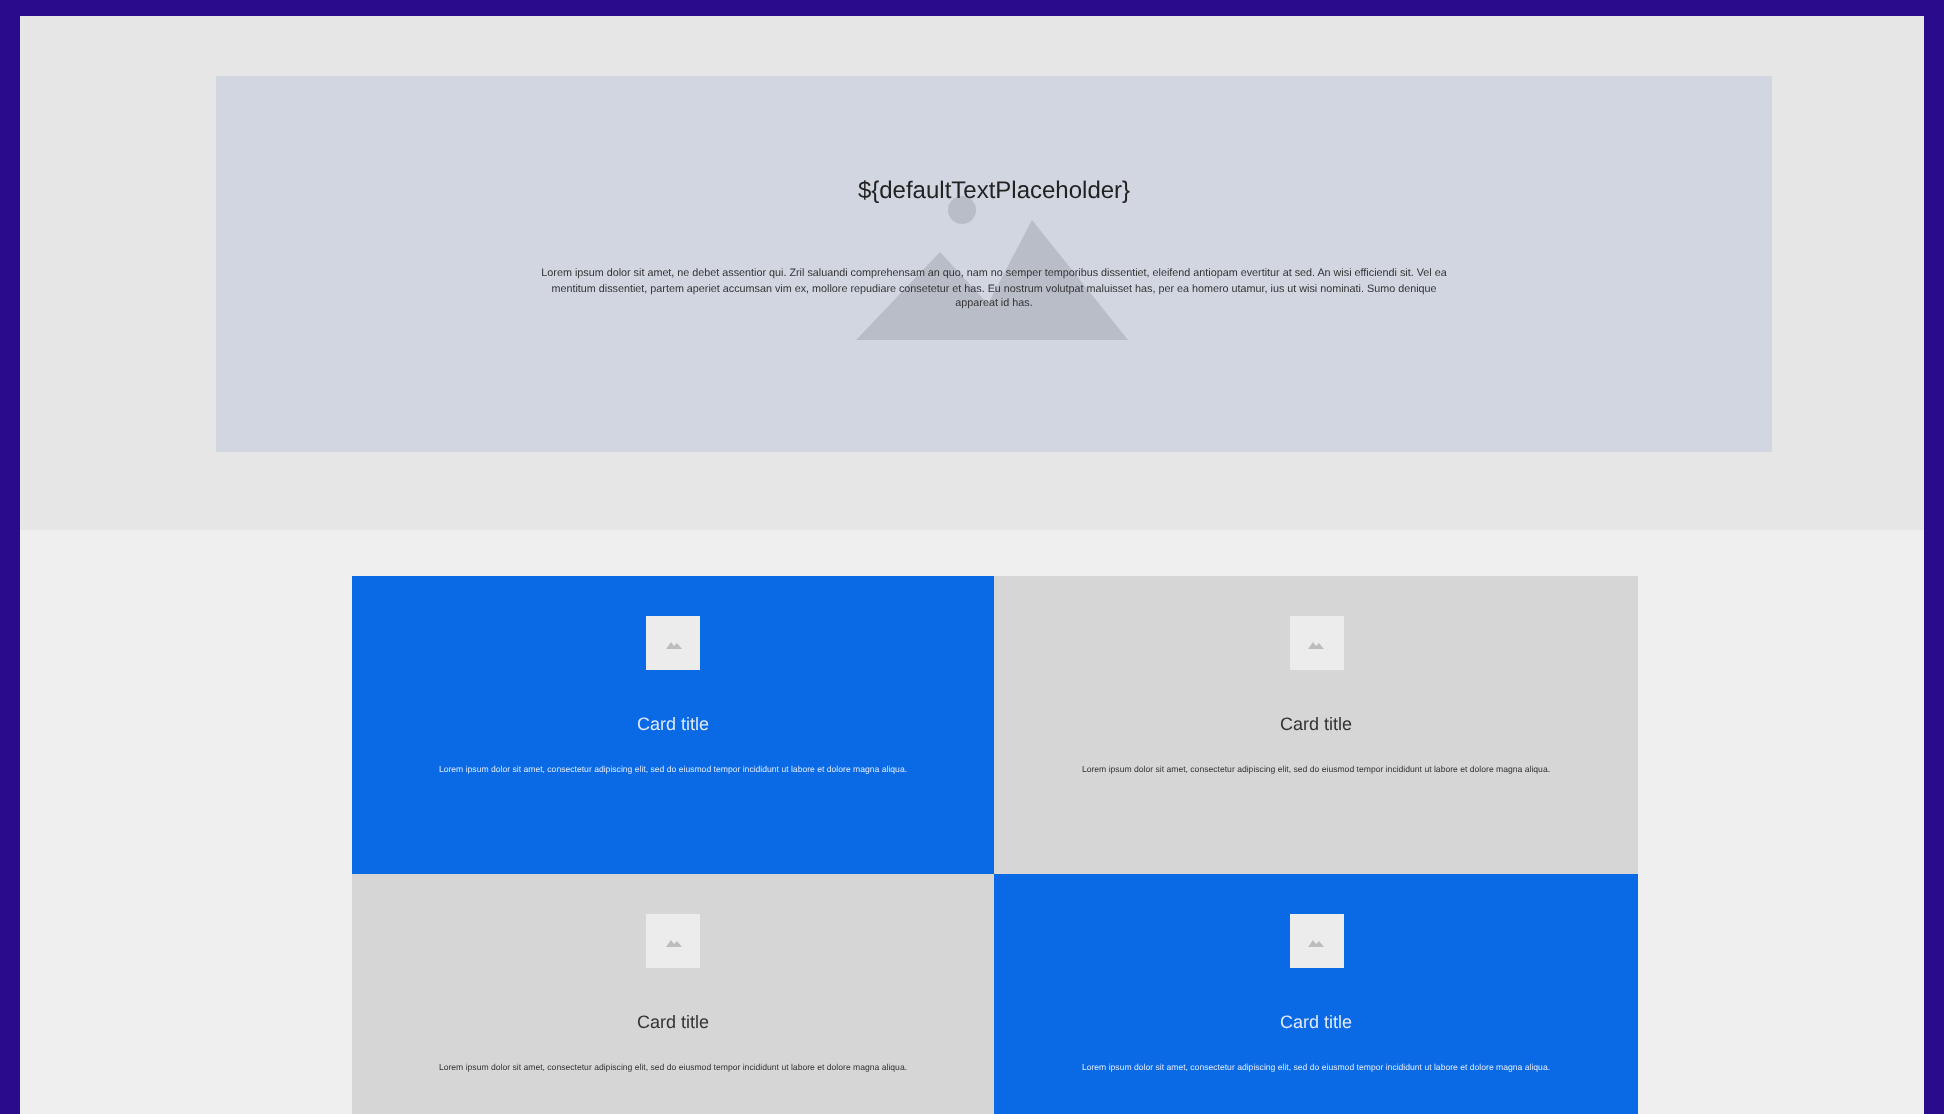 This screenshot has width=1944, height=1114. What do you see at coordinates (994, 190) in the screenshot?
I see `hero-title: ${defaultTextPlaceholder}` at bounding box center [994, 190].